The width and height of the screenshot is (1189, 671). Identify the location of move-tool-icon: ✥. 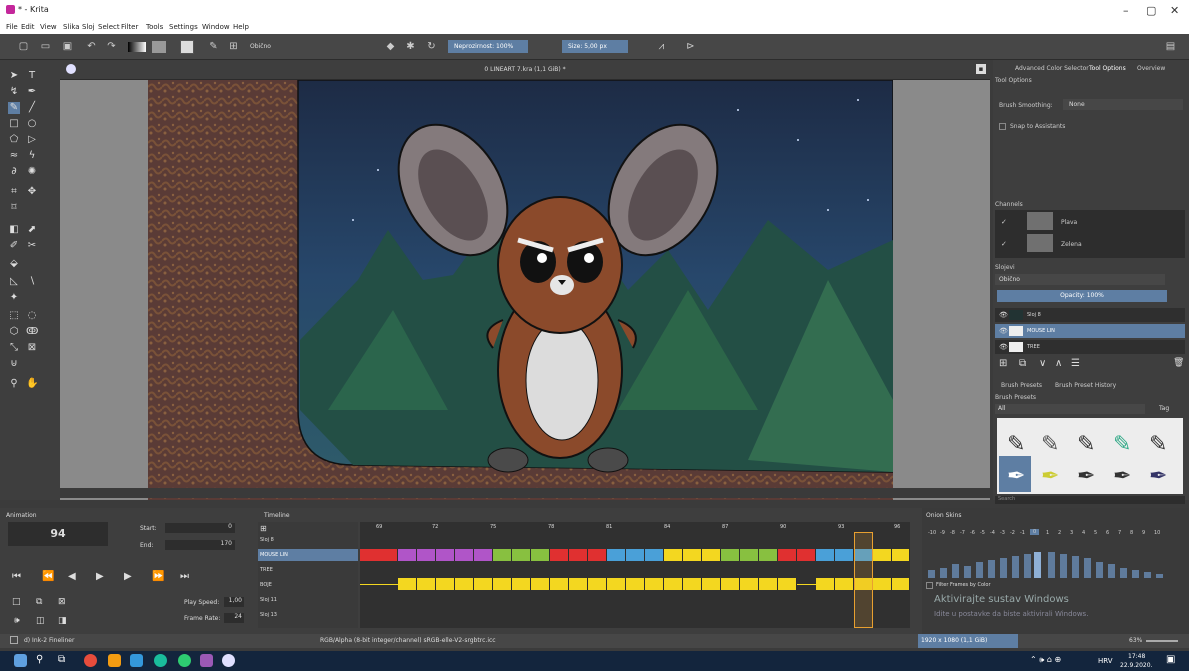
(32, 192).